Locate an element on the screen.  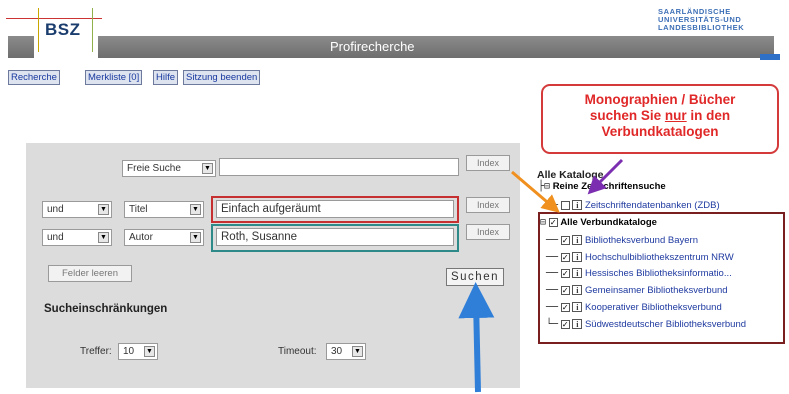
hits-select: 10 ▼ is located at coordinates (138, 351).